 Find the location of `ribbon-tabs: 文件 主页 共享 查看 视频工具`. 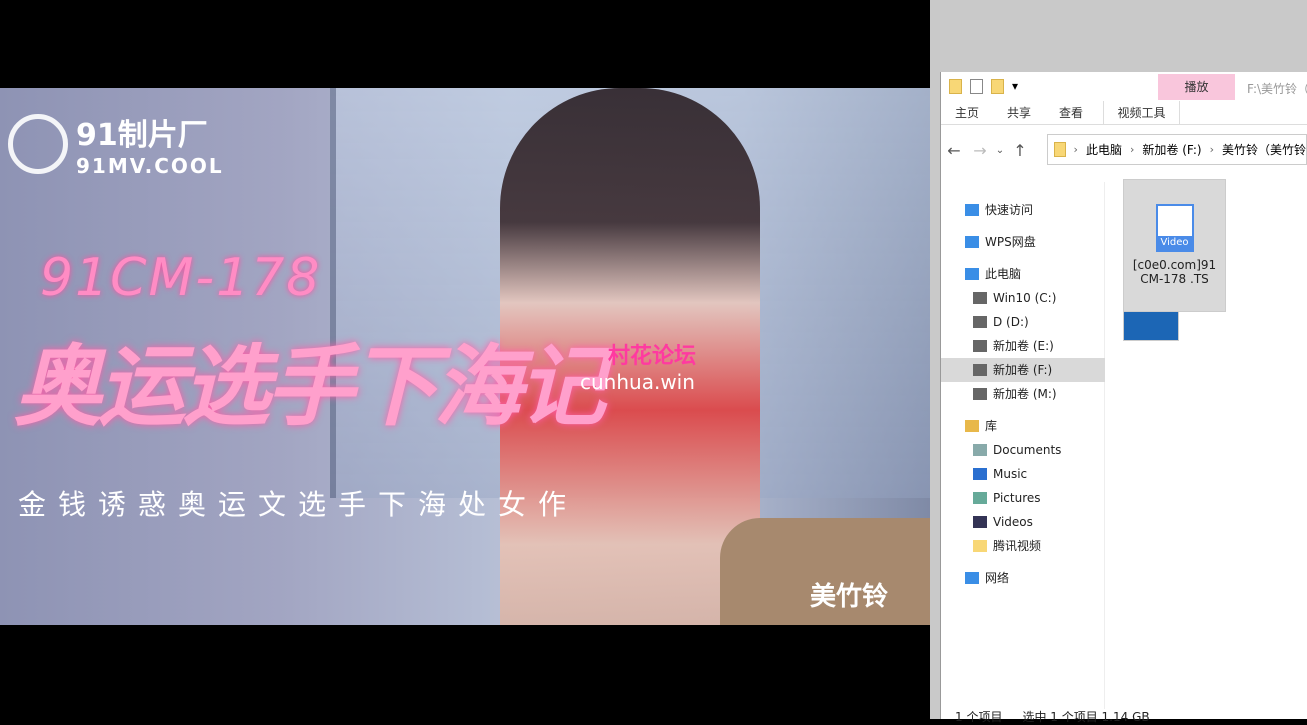

ribbon-tabs: 文件 主页 共享 查看 视频工具 is located at coordinates (1124, 221).